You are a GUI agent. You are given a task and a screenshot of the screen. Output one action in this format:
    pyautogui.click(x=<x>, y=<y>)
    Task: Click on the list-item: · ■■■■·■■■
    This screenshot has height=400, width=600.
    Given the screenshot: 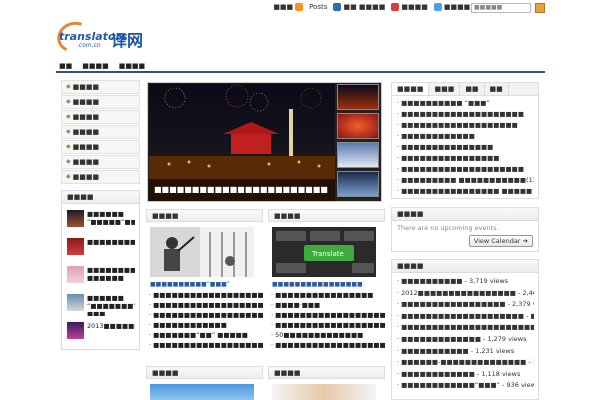 What is the action you would take?
    pyautogui.click(x=328, y=305)
    